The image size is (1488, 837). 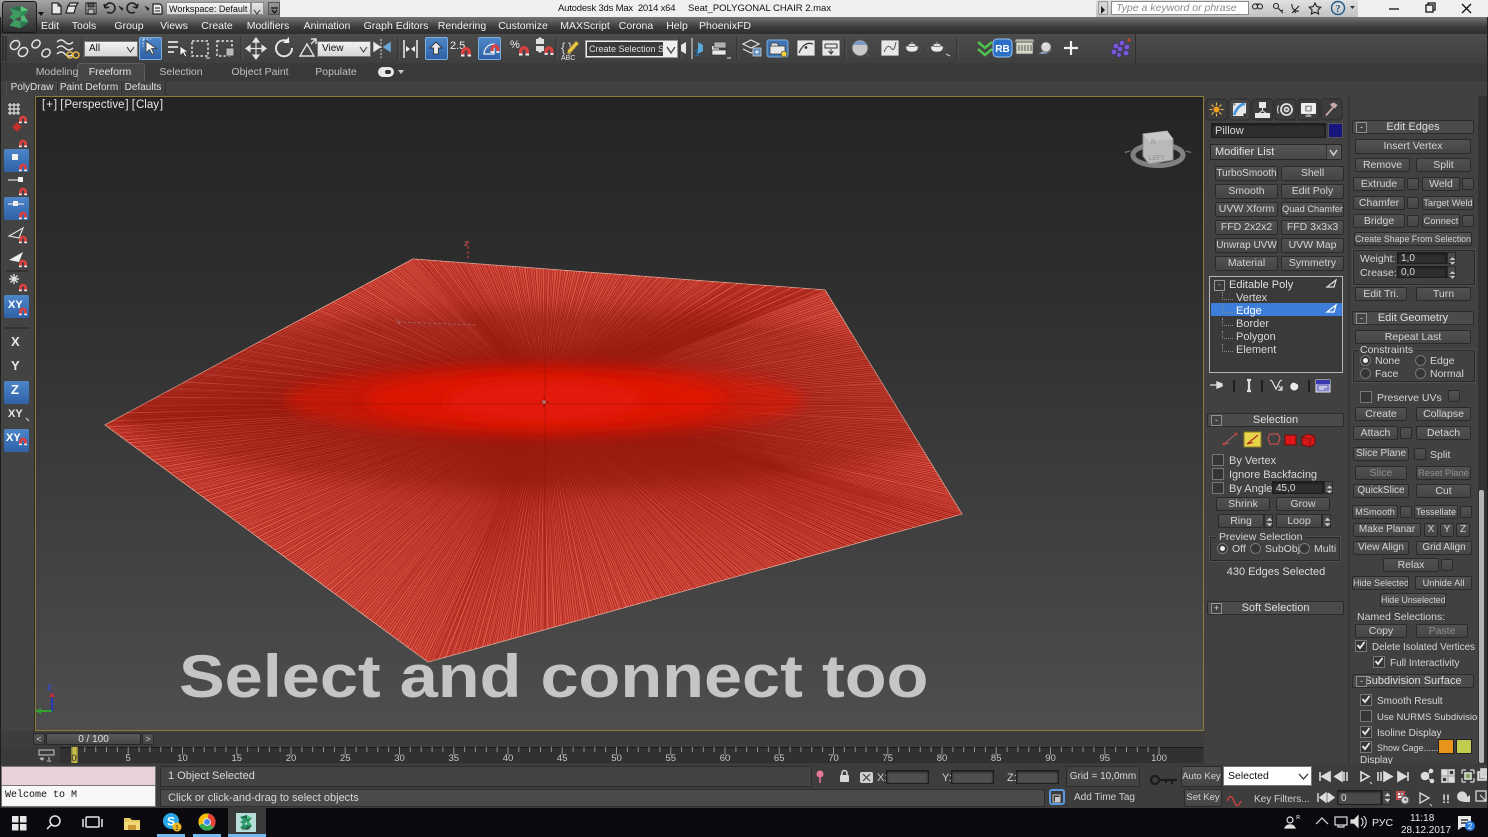 I want to click on svg-text: 40, so click(x=508, y=758).